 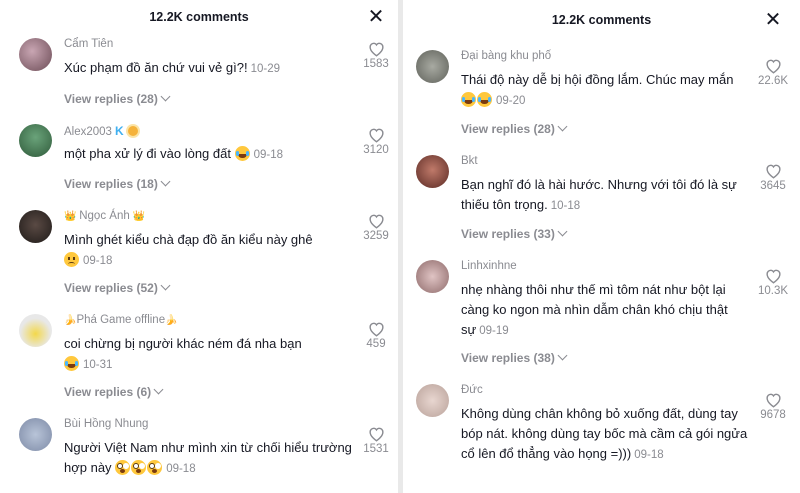 What do you see at coordinates (114, 391) in the screenshot?
I see `view-replies-button: View replies (6)` at bounding box center [114, 391].